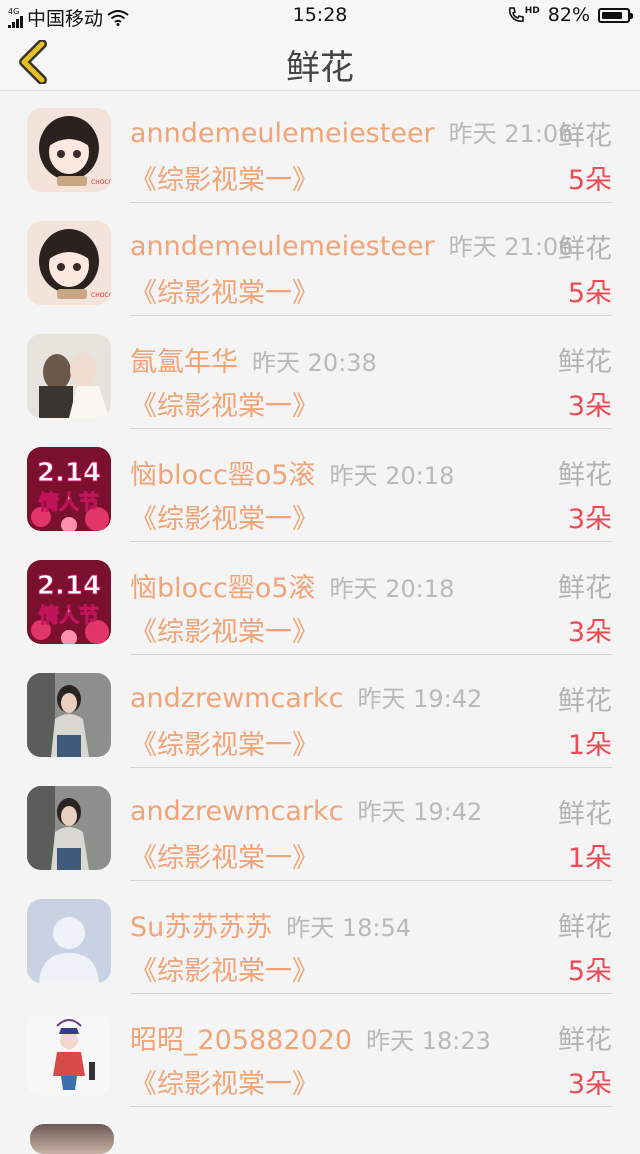 The height and width of the screenshot is (1154, 640). I want to click on nav-bar: 鲜花, so click(320, 61).